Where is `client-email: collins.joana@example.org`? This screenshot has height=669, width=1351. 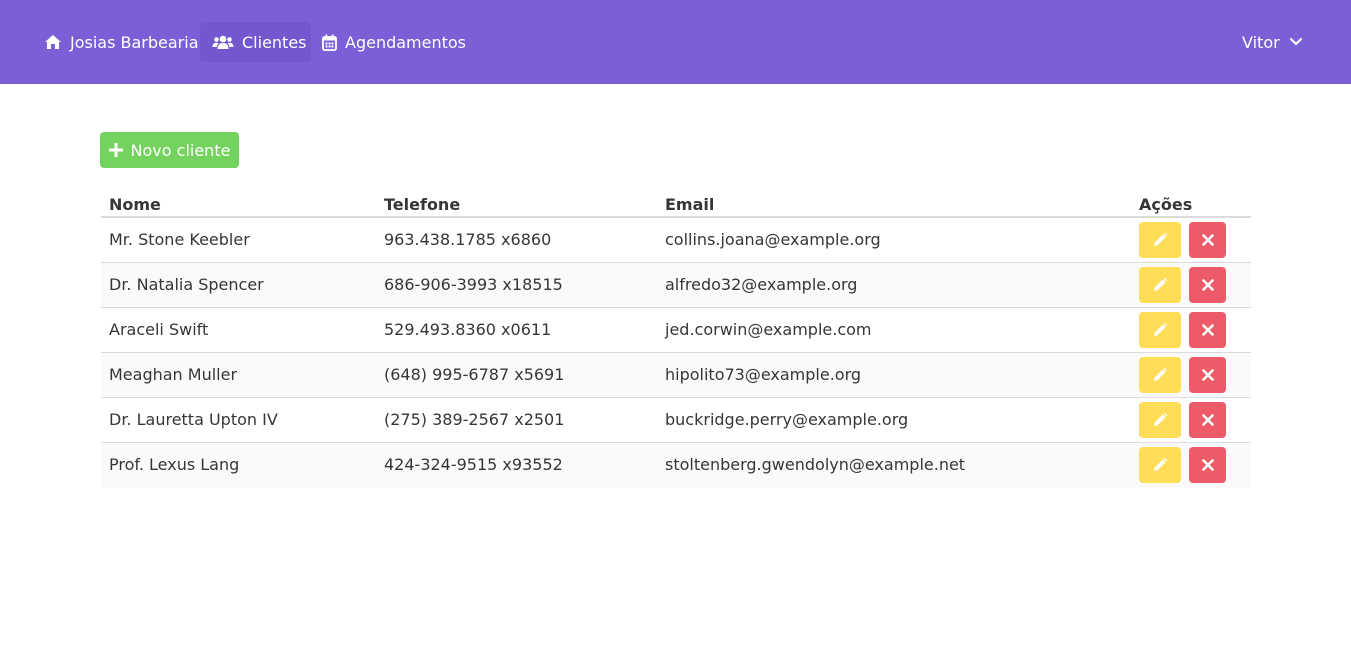
client-email: collins.joana@example.org is located at coordinates (773, 239).